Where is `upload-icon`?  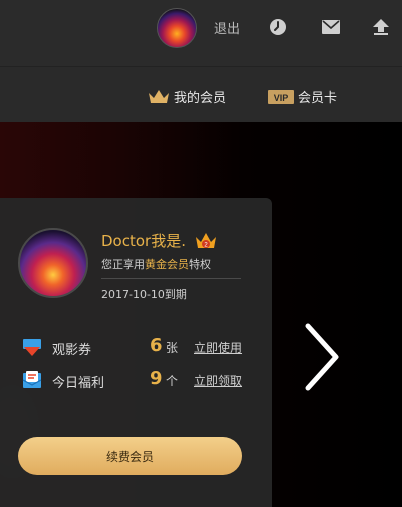 upload-icon is located at coordinates (381, 27).